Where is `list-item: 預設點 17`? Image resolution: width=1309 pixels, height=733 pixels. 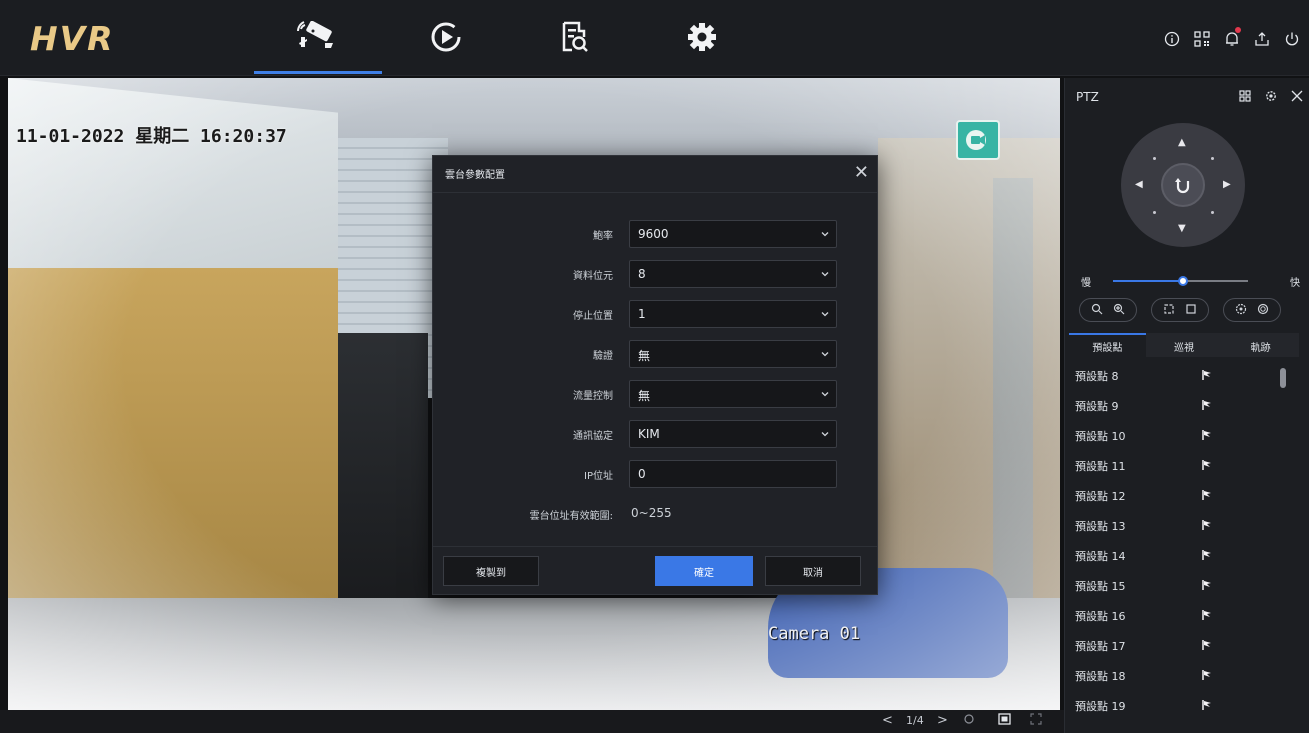
list-item: 預設點 17 is located at coordinates (1174, 645).